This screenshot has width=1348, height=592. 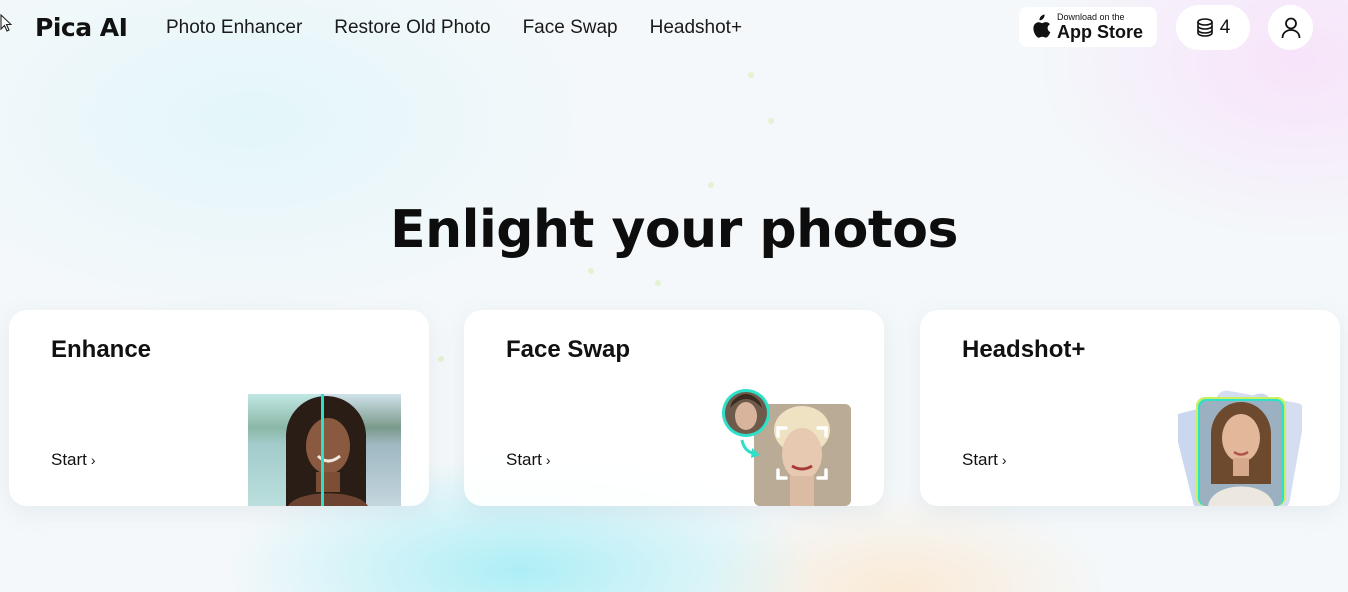 What do you see at coordinates (696, 28) in the screenshot?
I see `nav-link-headshot: Headshot+` at bounding box center [696, 28].